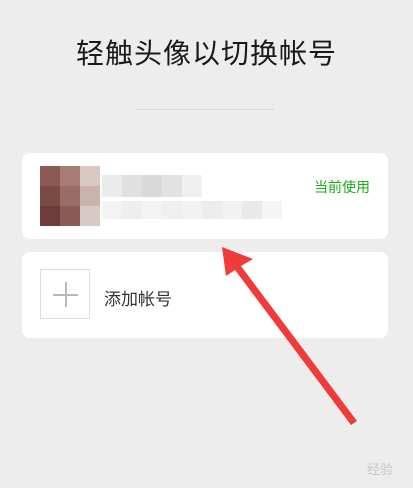 This screenshot has width=413, height=488. I want to click on watermark: 经验, so click(379, 470).